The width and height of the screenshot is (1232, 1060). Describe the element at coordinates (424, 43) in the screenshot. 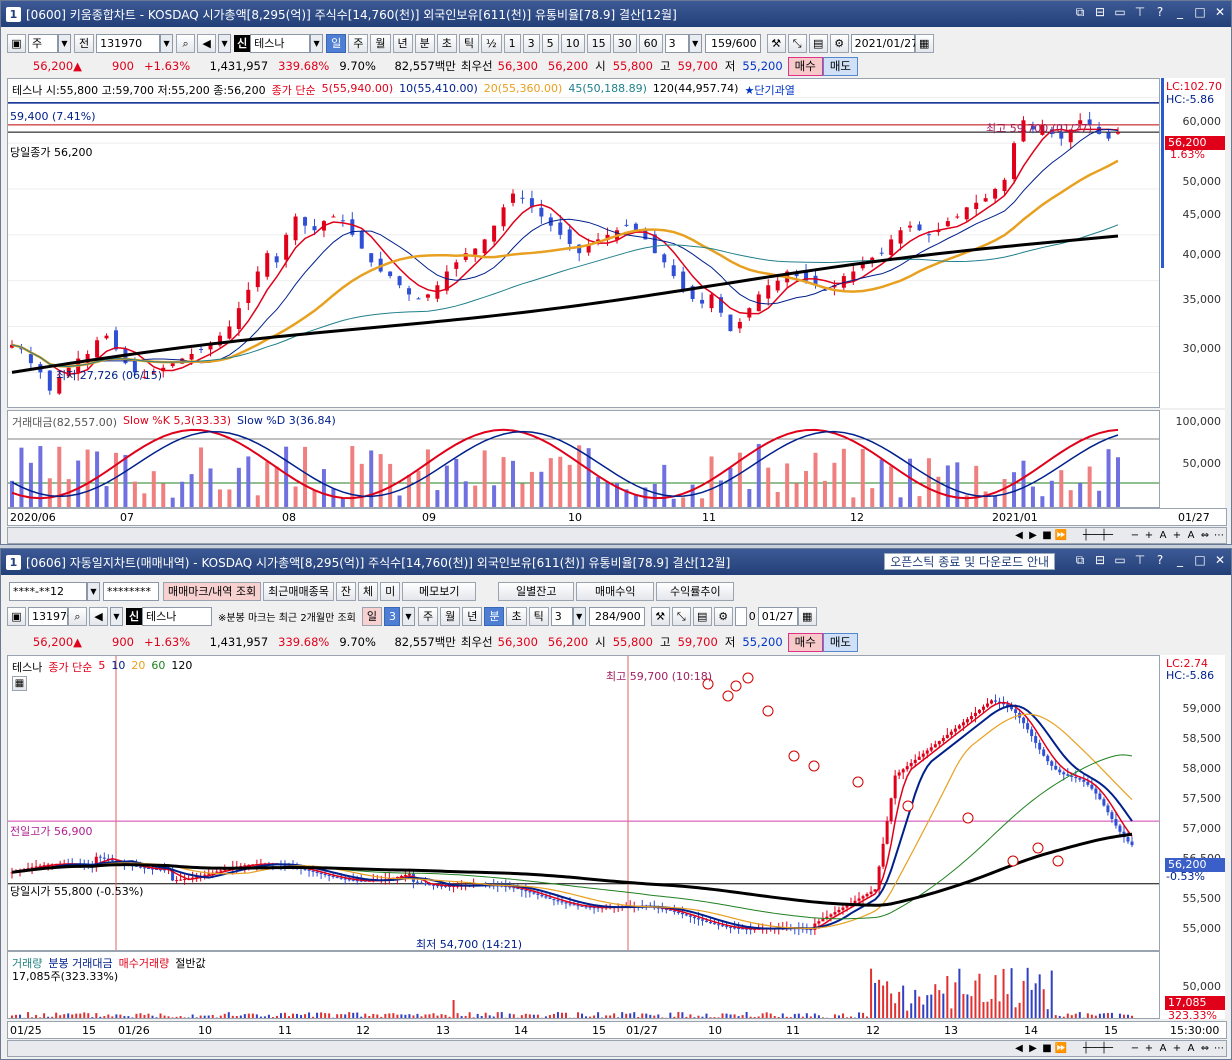

I see `period-minute: 분` at that location.